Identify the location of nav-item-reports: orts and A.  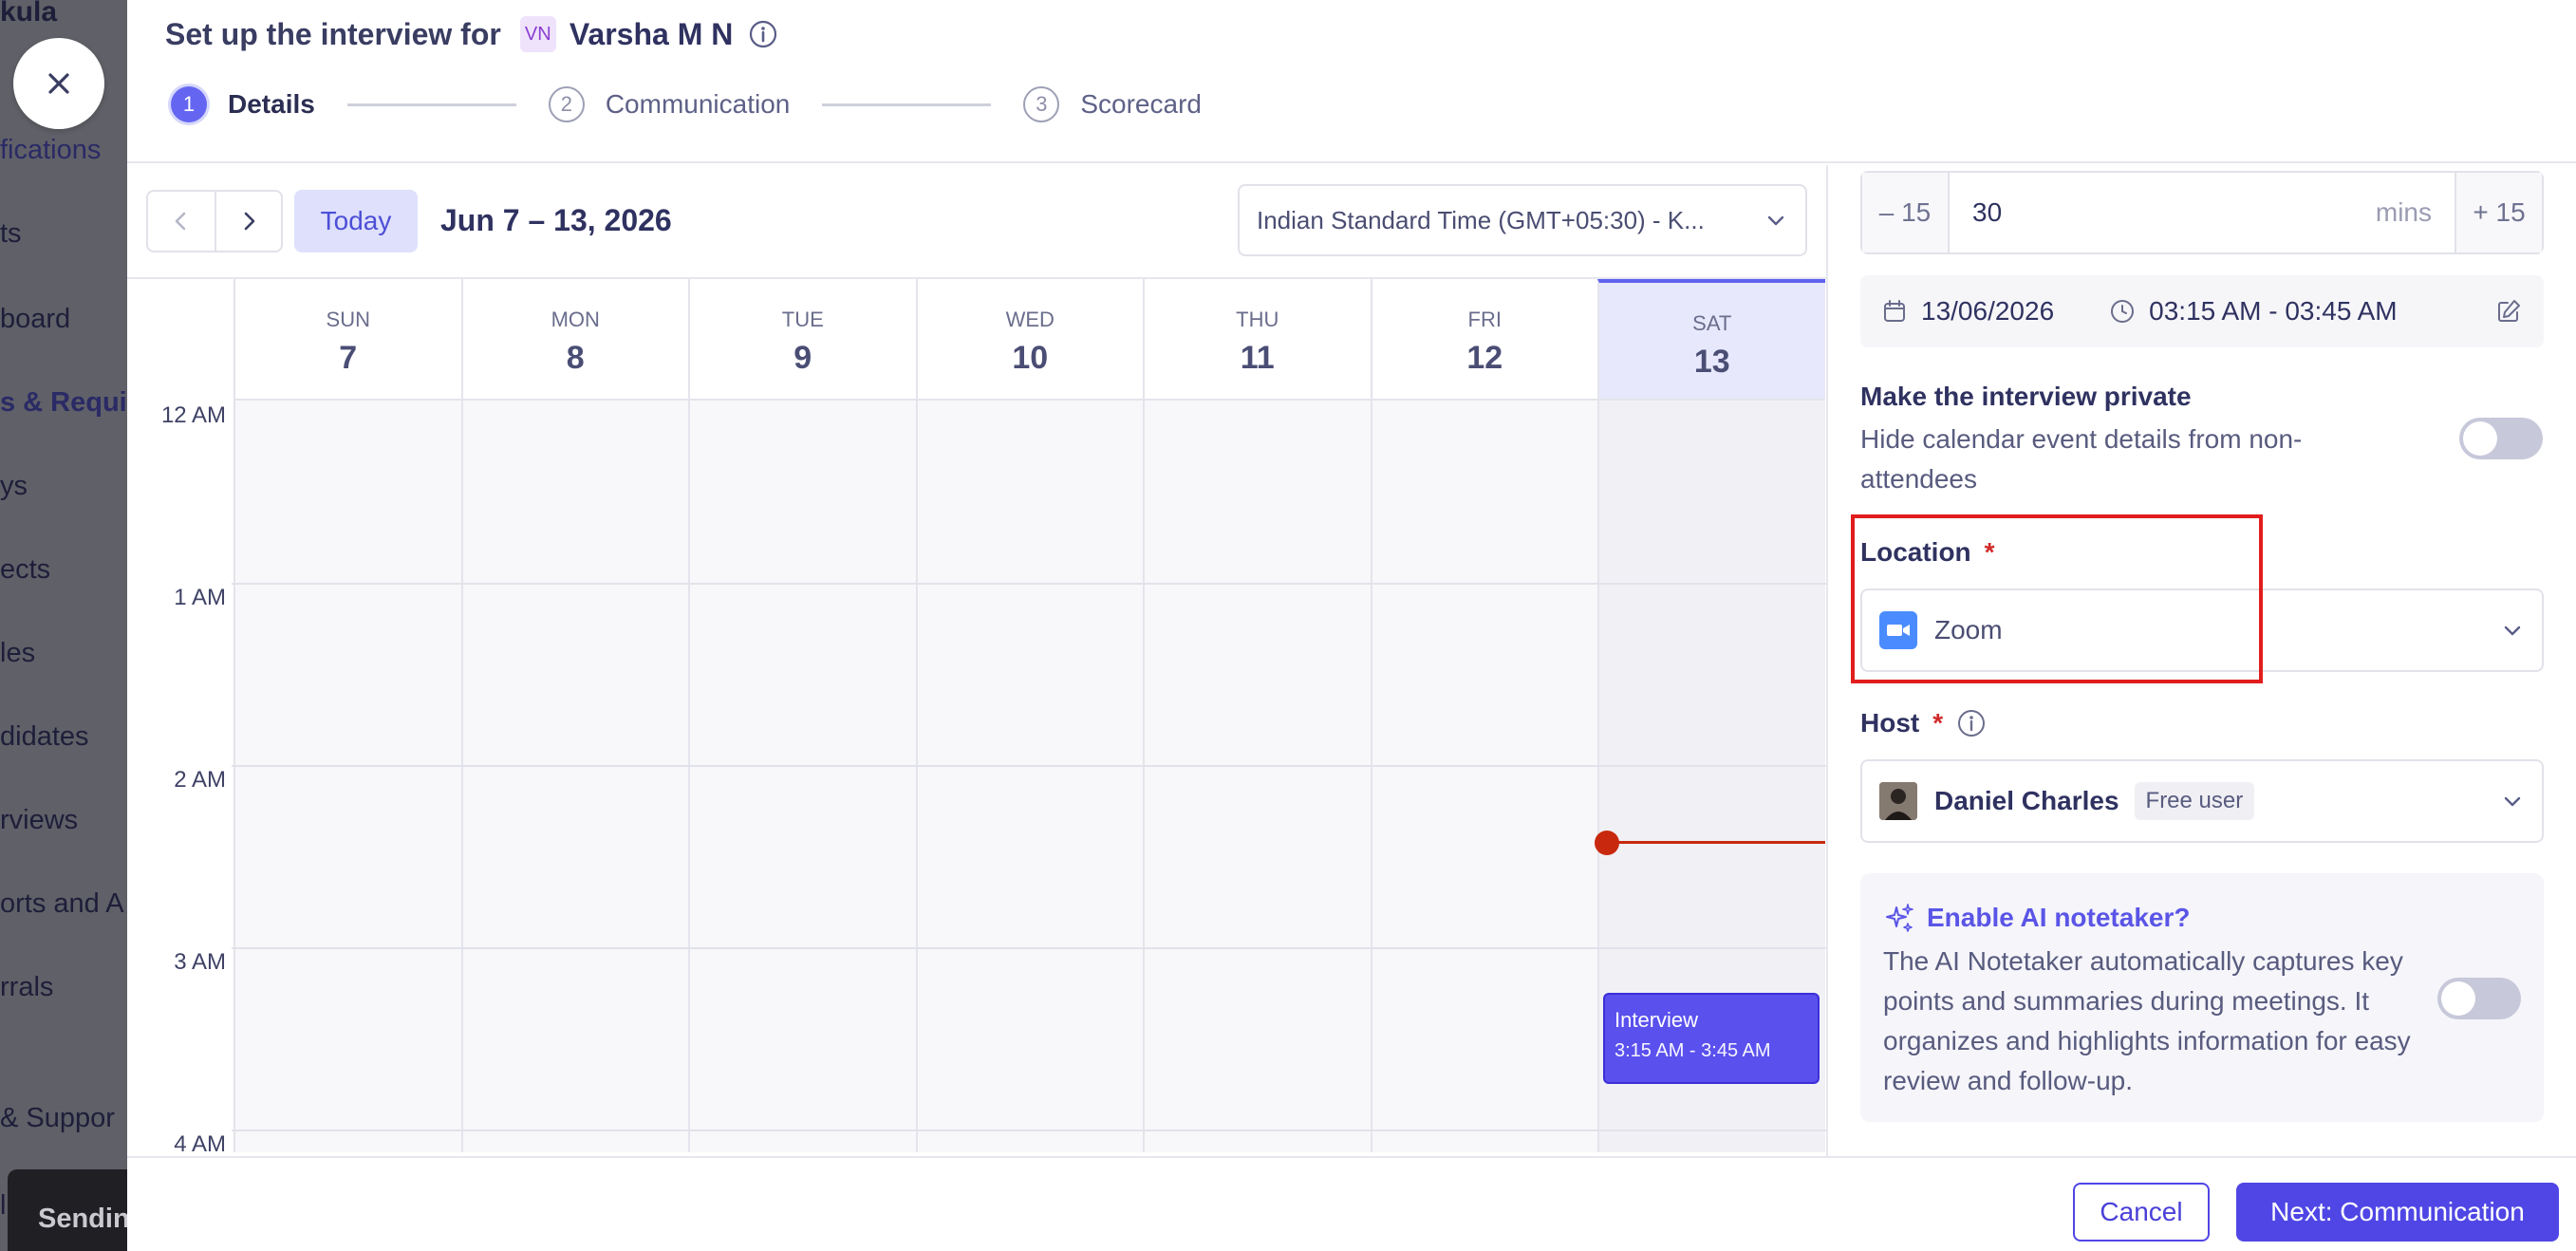
(62, 904).